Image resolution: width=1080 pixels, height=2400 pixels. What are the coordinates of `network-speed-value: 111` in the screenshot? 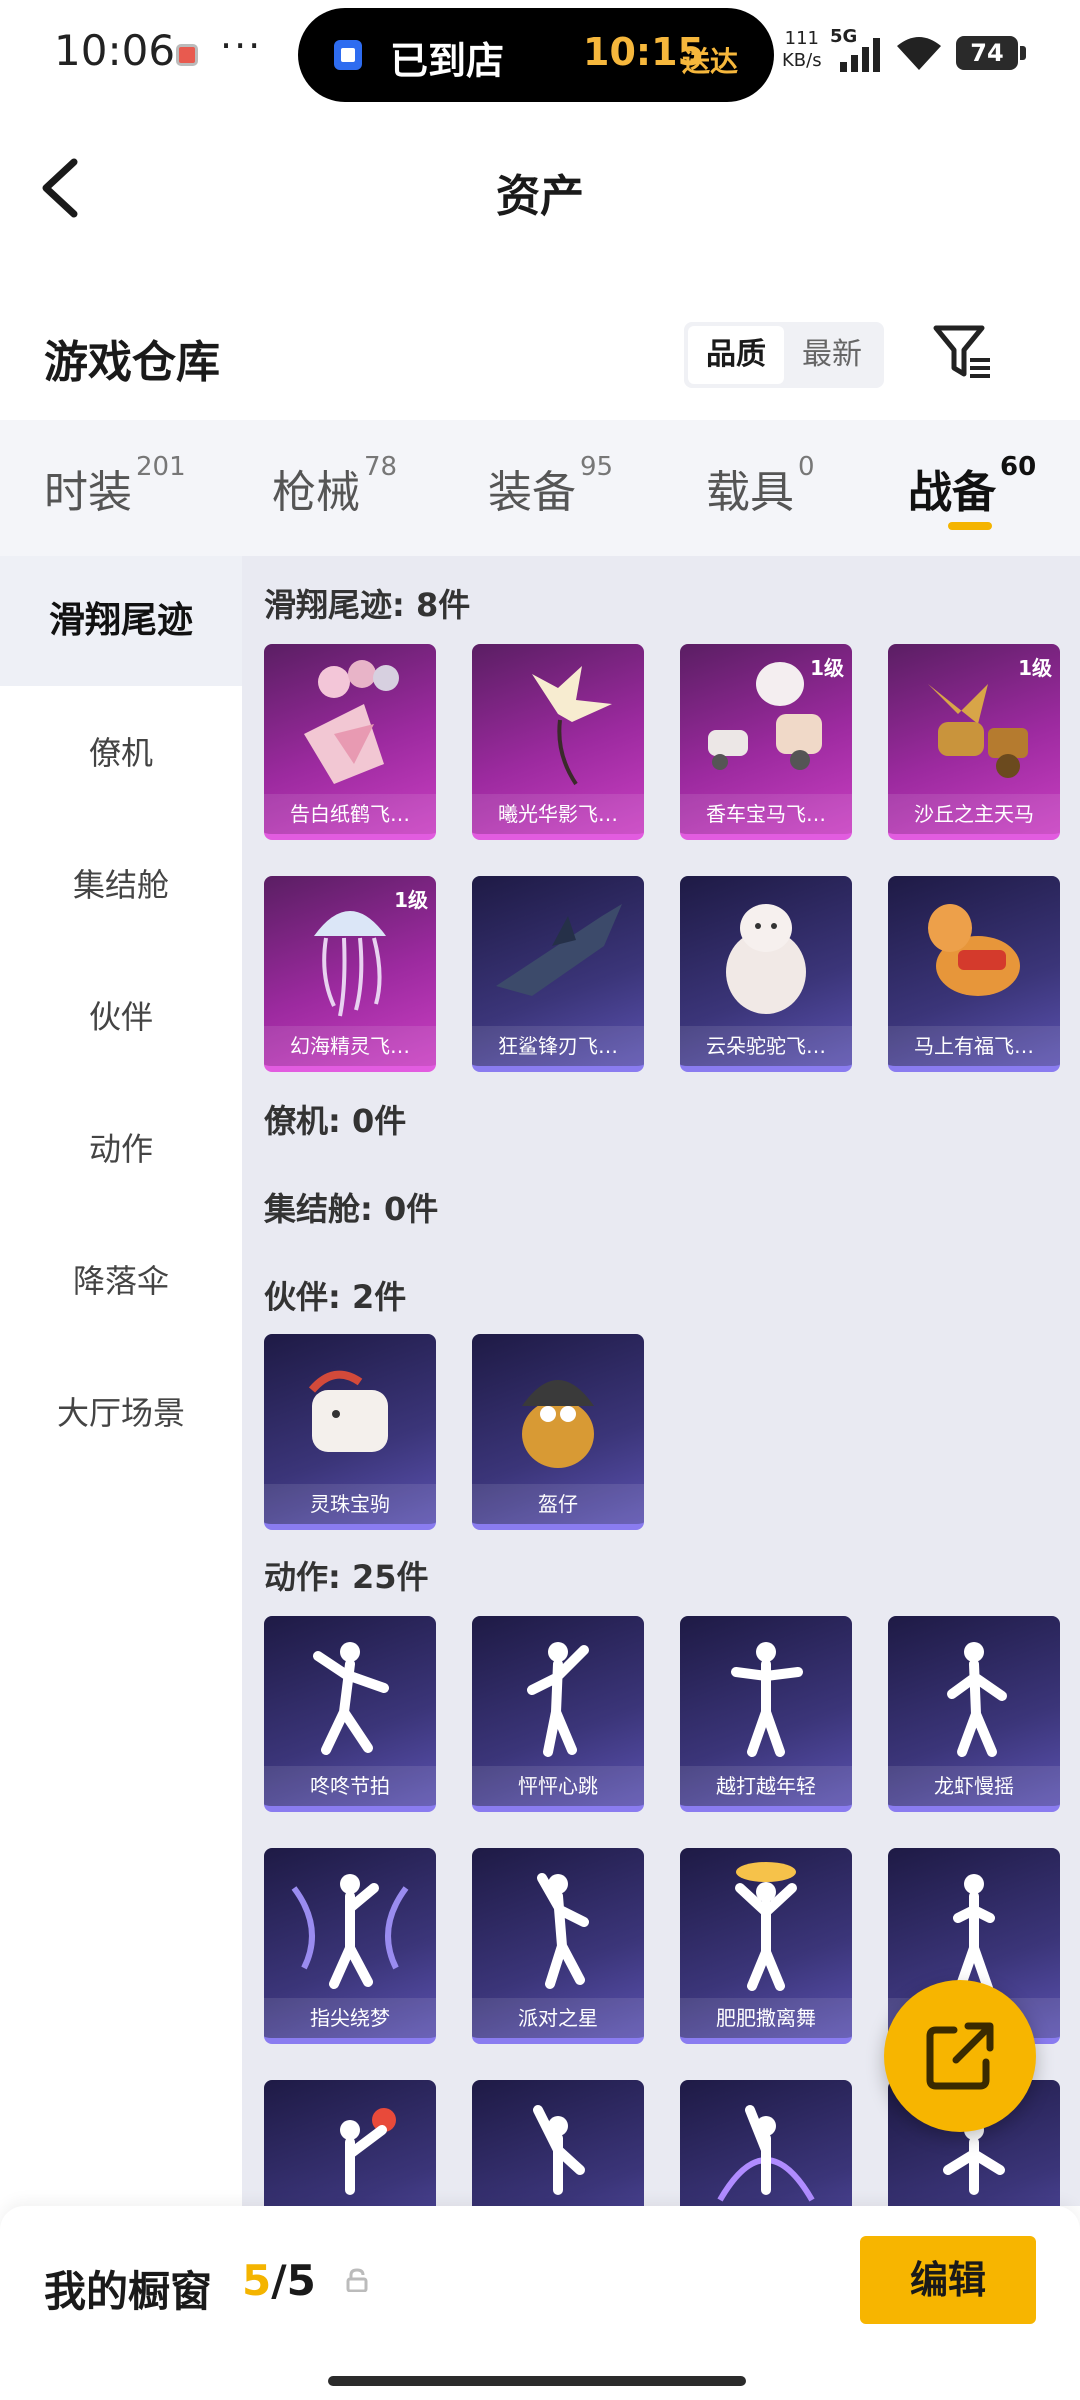 It's located at (801, 38).